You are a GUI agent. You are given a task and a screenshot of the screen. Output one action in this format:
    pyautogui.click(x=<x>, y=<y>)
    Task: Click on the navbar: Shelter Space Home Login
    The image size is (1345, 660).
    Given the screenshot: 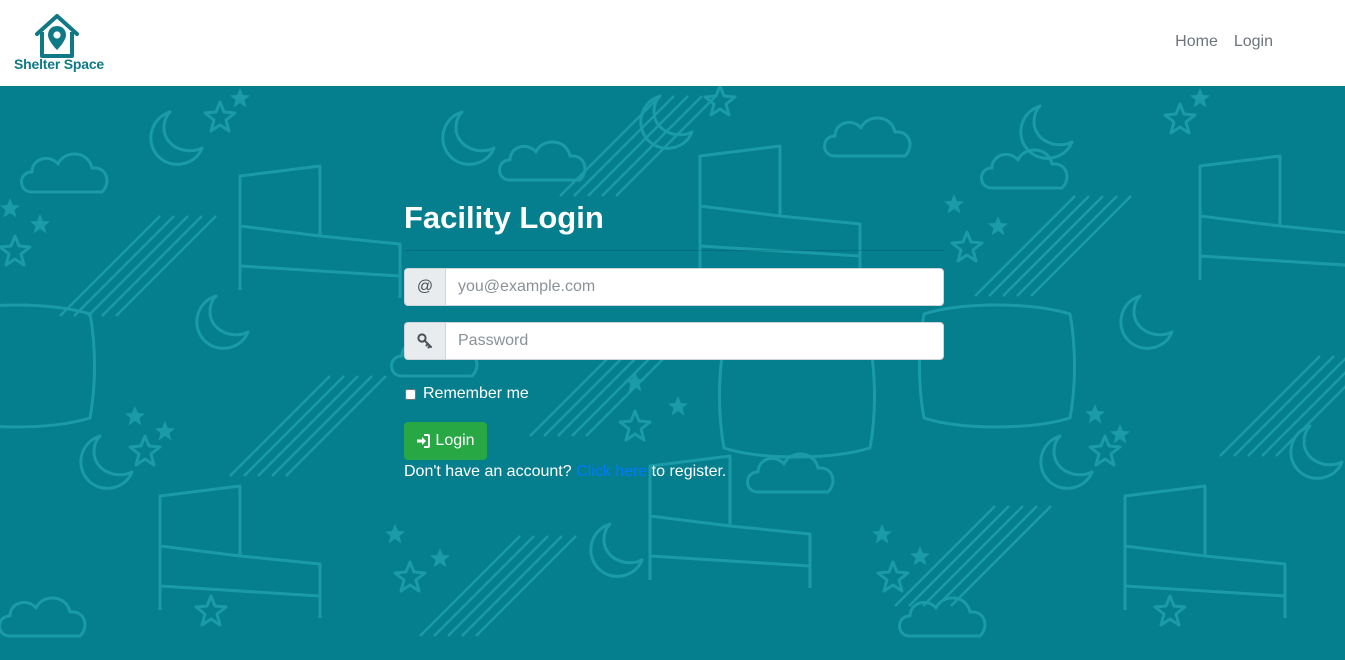 What is the action you would take?
    pyautogui.click(x=672, y=43)
    